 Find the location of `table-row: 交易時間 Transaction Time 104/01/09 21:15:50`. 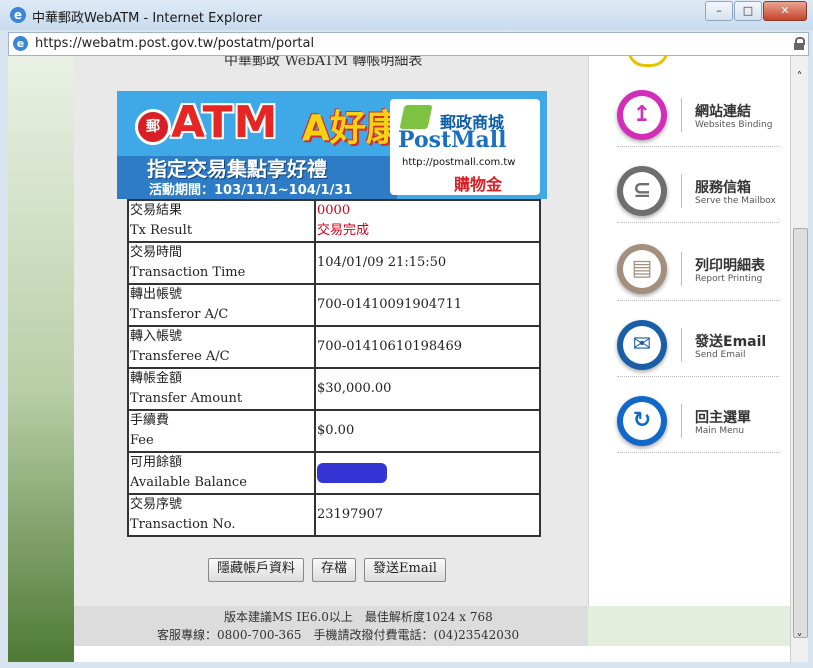

table-row: 交易時間 Transaction Time 104/01/09 21:15:50 is located at coordinates (334, 263).